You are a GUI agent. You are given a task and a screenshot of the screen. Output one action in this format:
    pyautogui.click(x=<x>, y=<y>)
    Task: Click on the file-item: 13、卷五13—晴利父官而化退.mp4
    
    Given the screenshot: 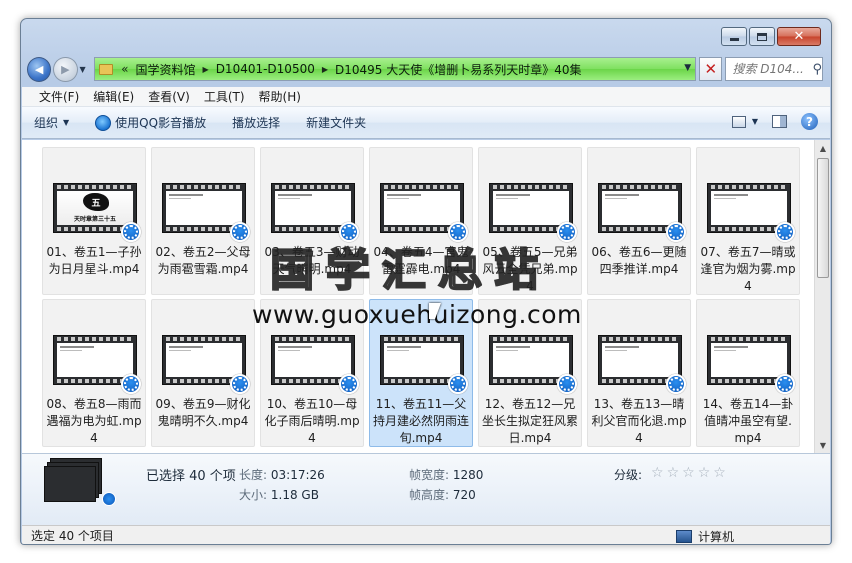 What is the action you would take?
    pyautogui.click(x=639, y=373)
    